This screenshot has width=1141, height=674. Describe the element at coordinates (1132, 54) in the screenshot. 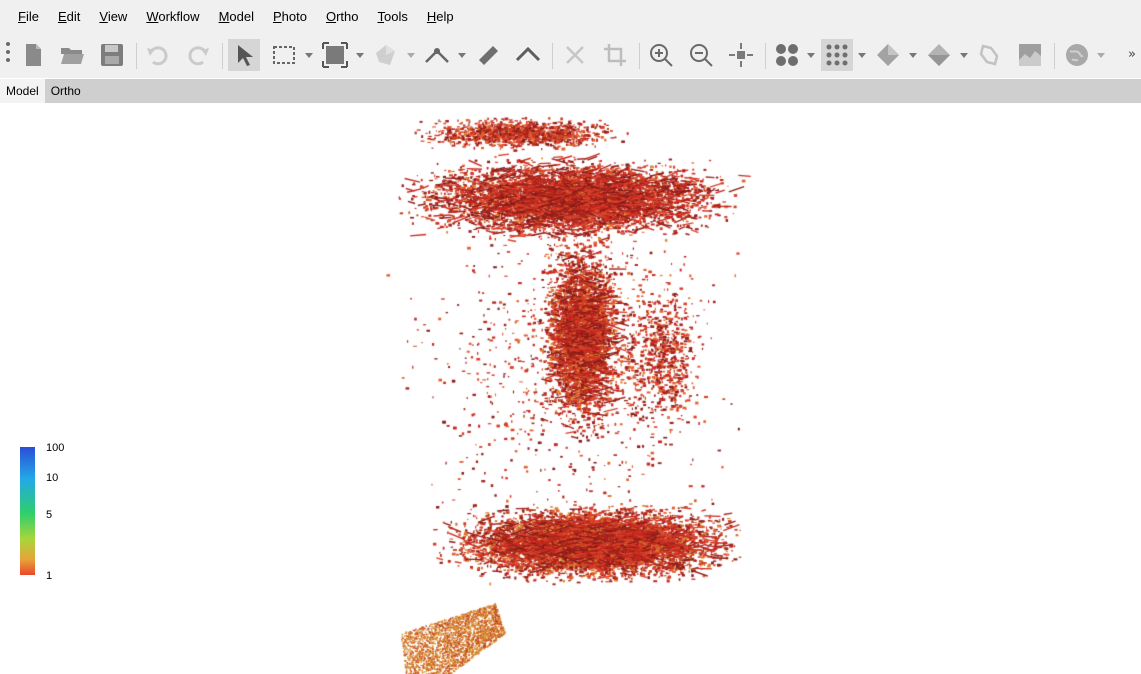

I see `toolbar-overflow-icon: »` at that location.